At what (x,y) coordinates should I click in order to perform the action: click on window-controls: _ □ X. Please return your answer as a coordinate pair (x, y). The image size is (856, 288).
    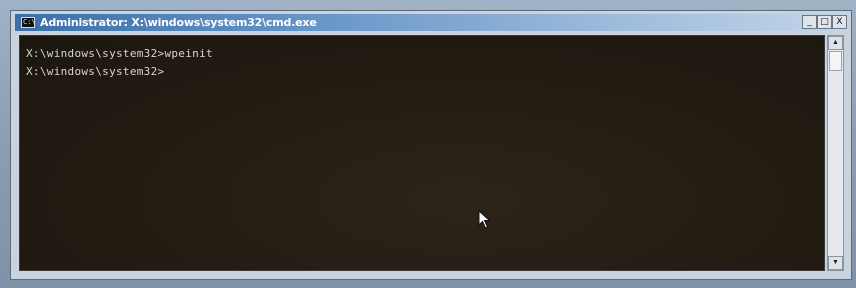
    Looking at the image, I should click on (824, 21).